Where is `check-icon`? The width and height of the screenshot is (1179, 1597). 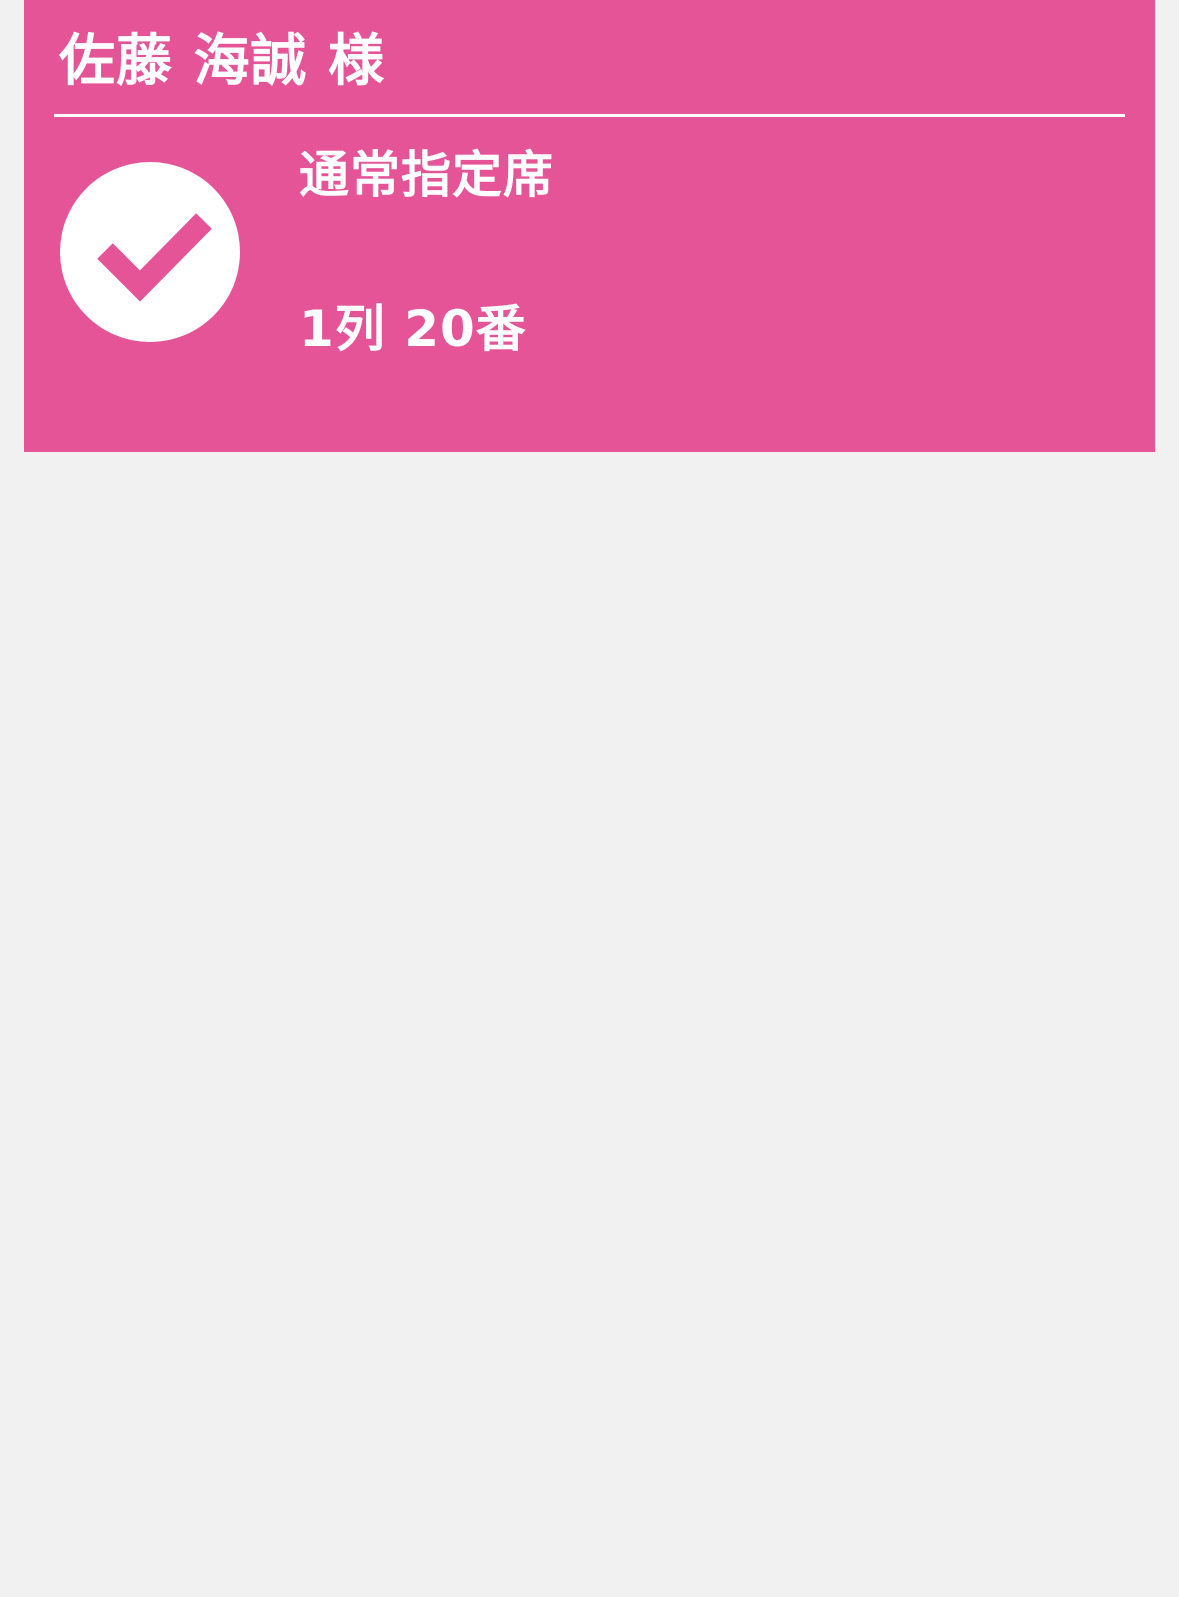 check-icon is located at coordinates (154, 257).